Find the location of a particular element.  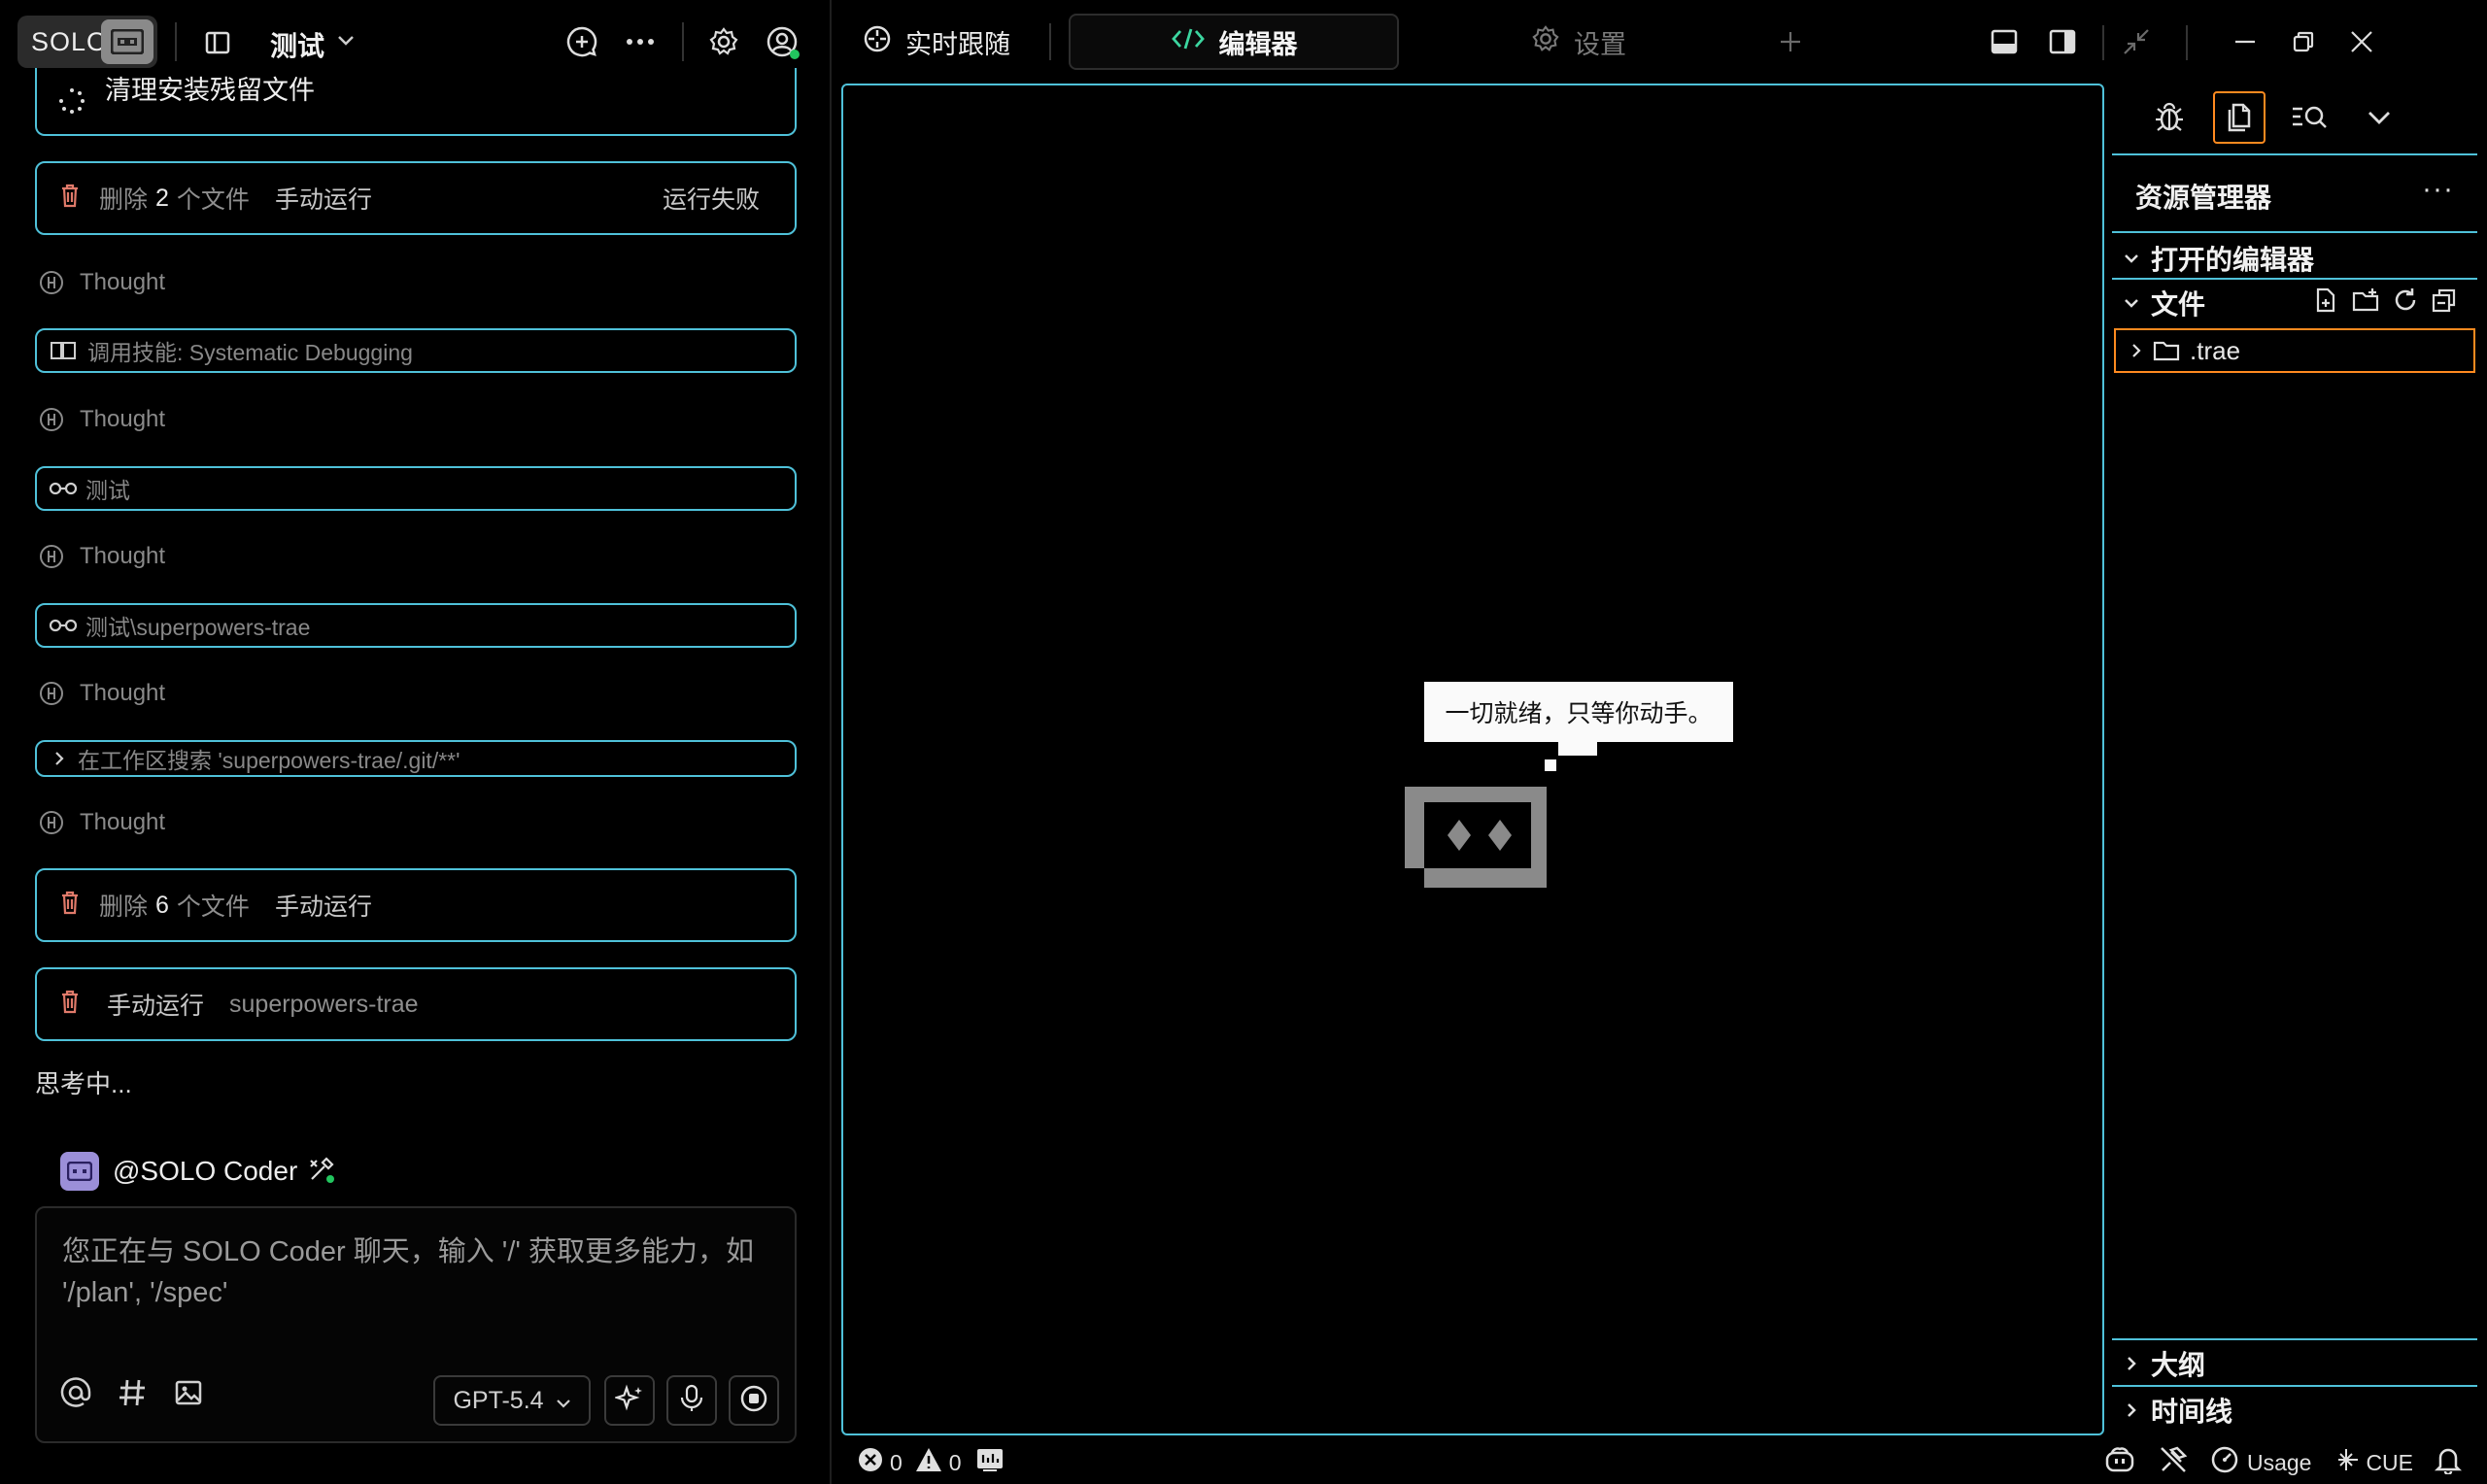

pin-off-icon is located at coordinates (2173, 1462).